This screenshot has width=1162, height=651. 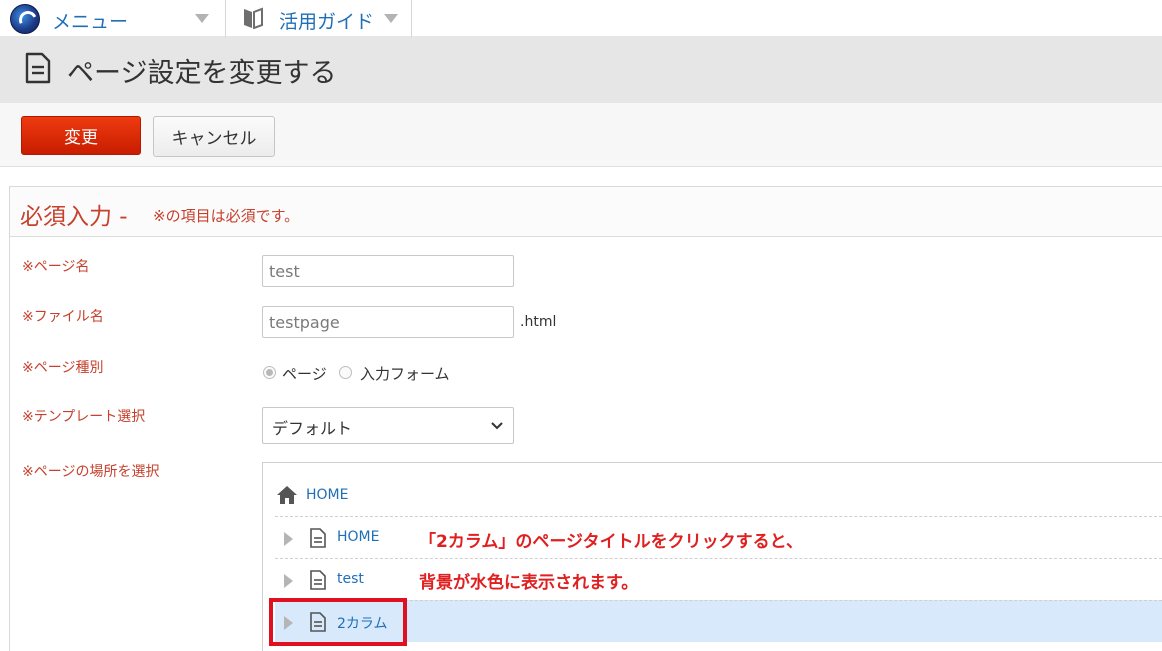 I want to click on cancel-button: キャンセル, so click(x=214, y=136).